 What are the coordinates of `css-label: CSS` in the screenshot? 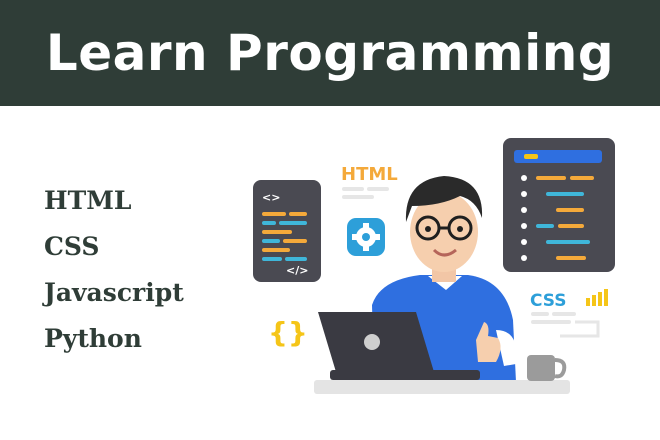 It's located at (548, 301).